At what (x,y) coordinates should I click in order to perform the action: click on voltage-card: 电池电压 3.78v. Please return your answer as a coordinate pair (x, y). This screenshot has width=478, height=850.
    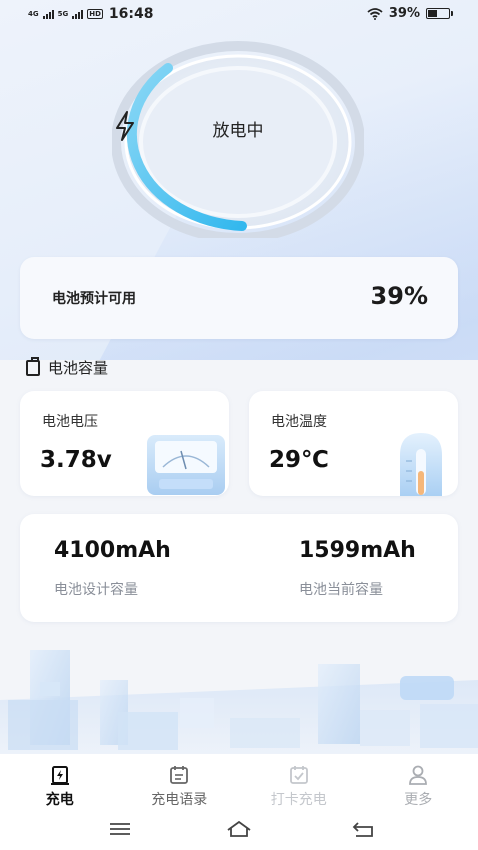
    Looking at the image, I should click on (124, 443).